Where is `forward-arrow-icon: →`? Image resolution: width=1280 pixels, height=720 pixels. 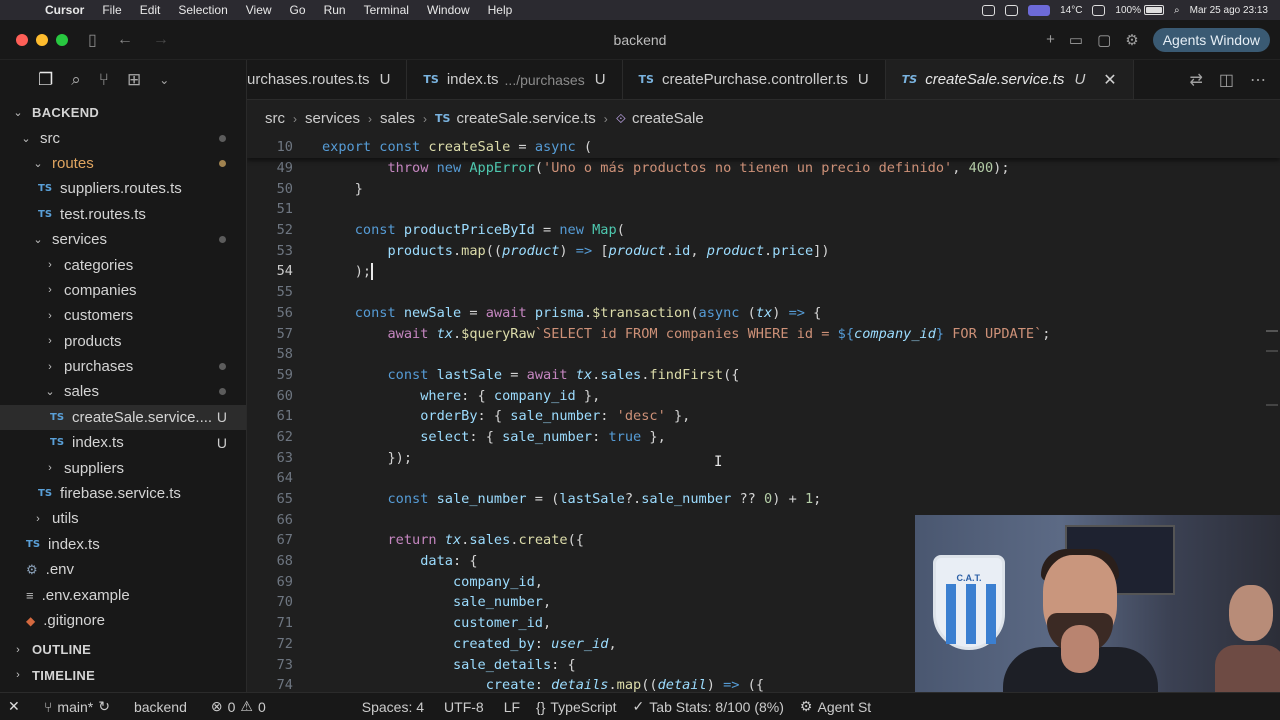
forward-arrow-icon: → is located at coordinates (161, 40).